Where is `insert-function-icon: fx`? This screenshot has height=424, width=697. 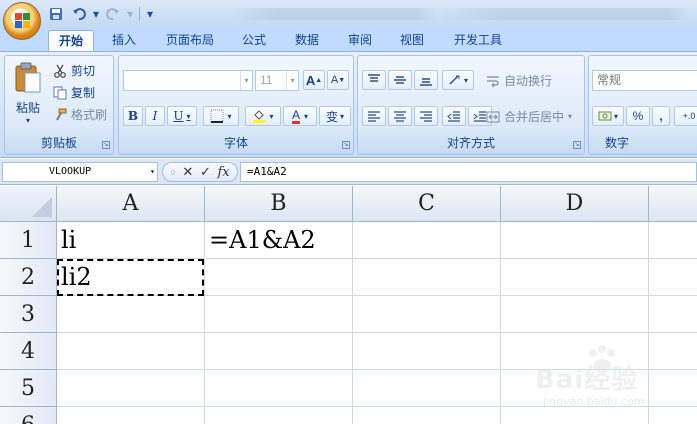
insert-function-icon: fx is located at coordinates (223, 172).